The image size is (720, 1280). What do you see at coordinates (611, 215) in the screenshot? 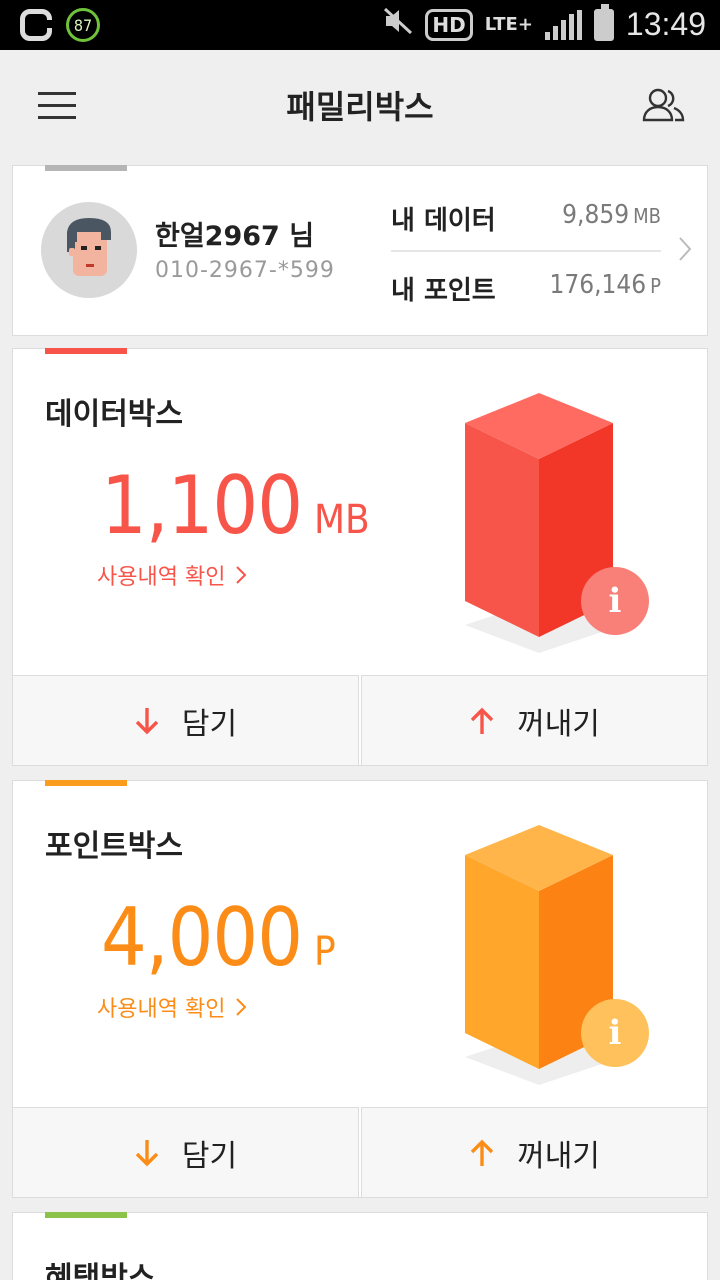
I see `my-data-value: 9,859 MB` at bounding box center [611, 215].